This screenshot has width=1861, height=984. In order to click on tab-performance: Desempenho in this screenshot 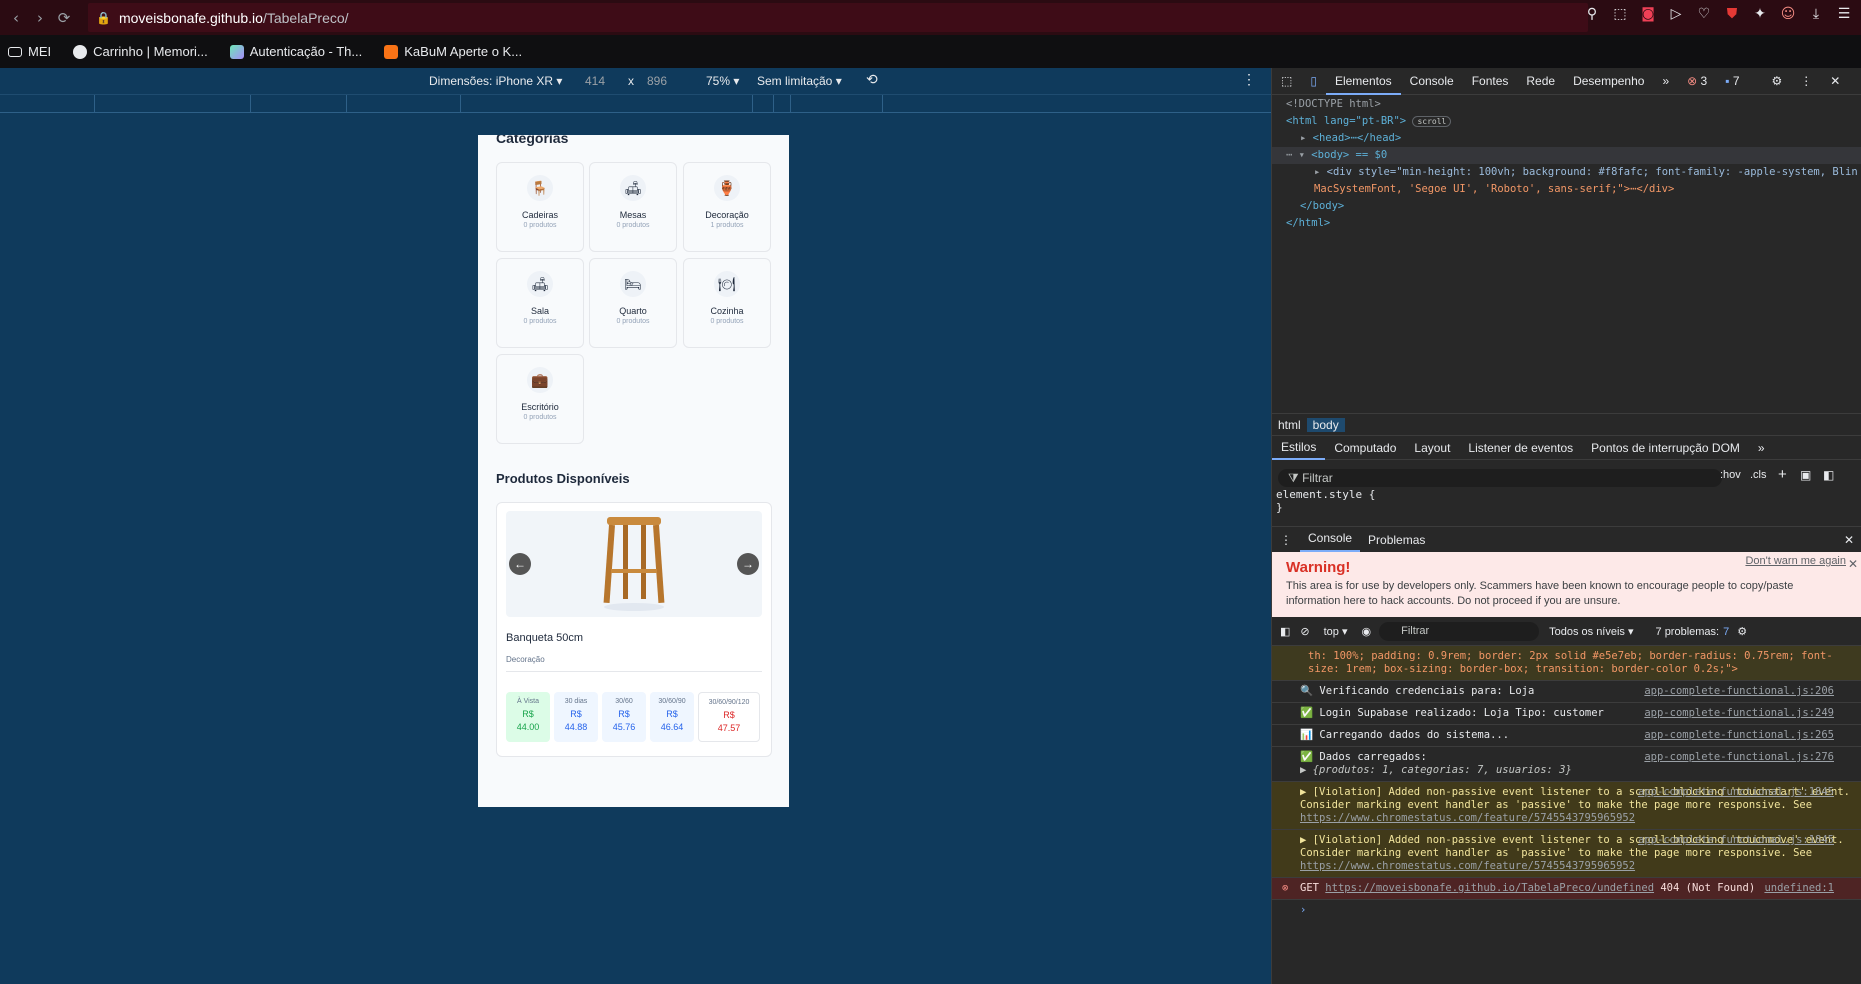, I will do `click(1608, 81)`.